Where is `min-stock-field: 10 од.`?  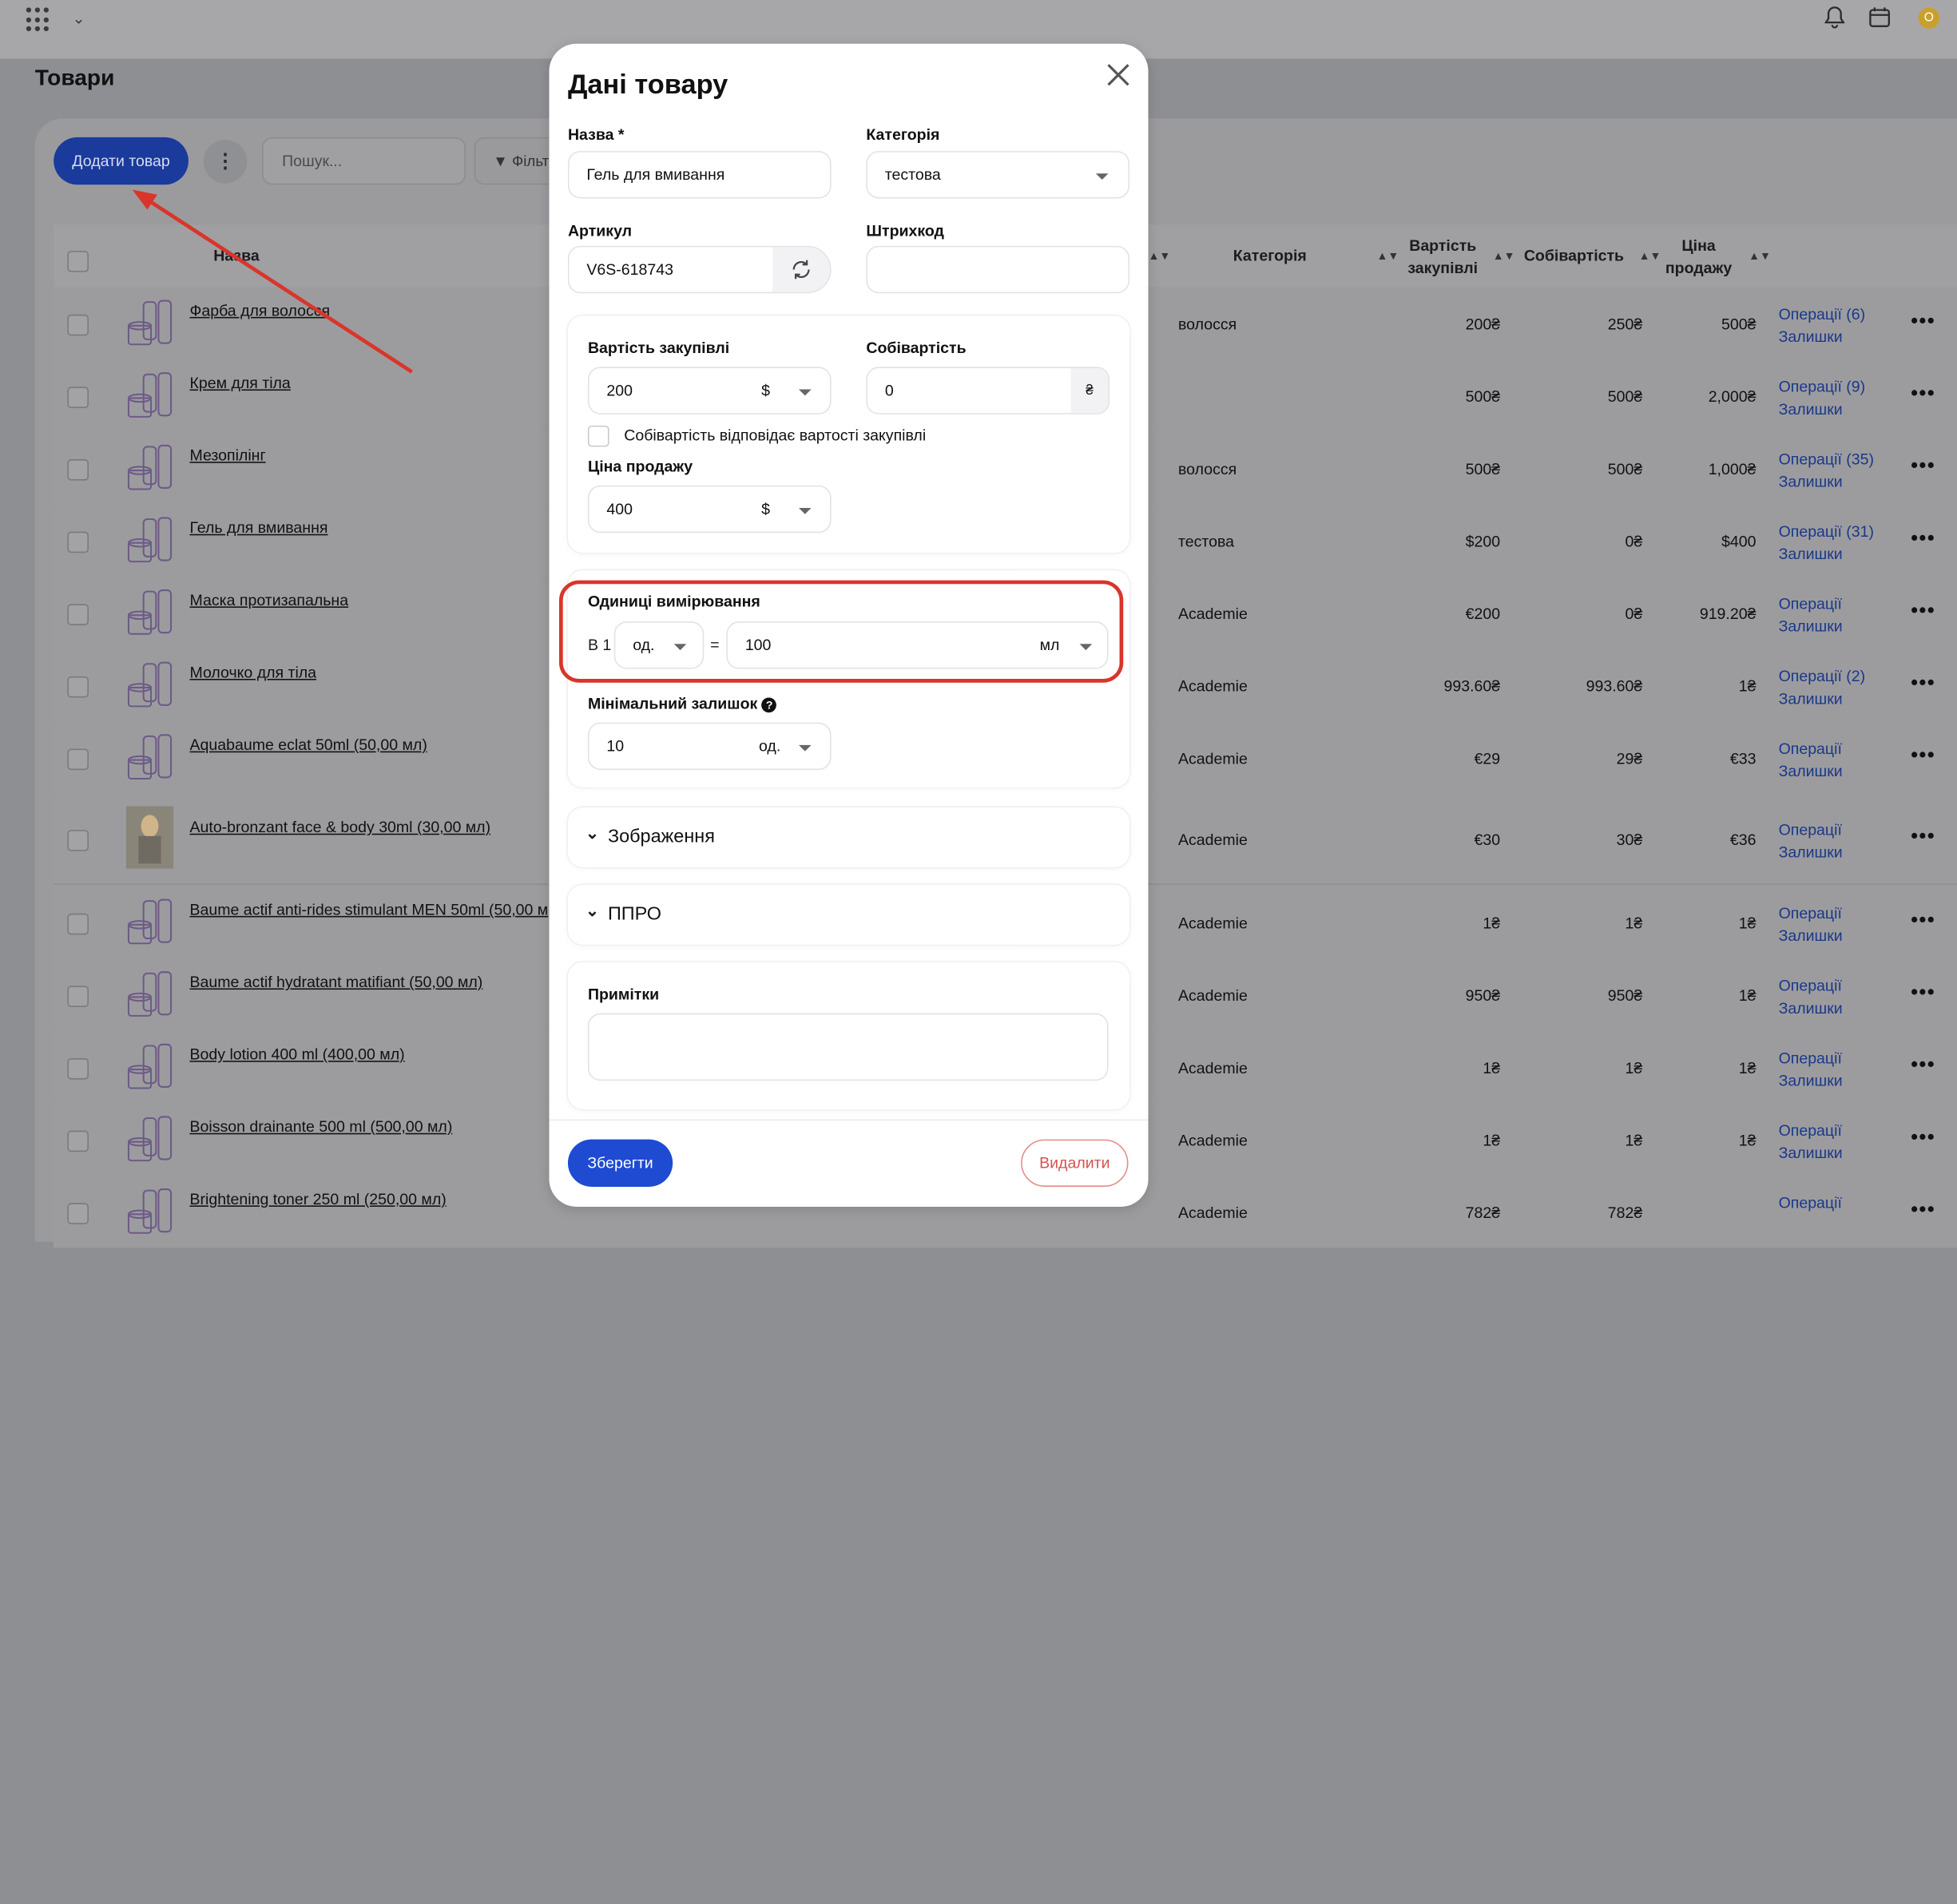
min-stock-field: 10 од. is located at coordinates (710, 746).